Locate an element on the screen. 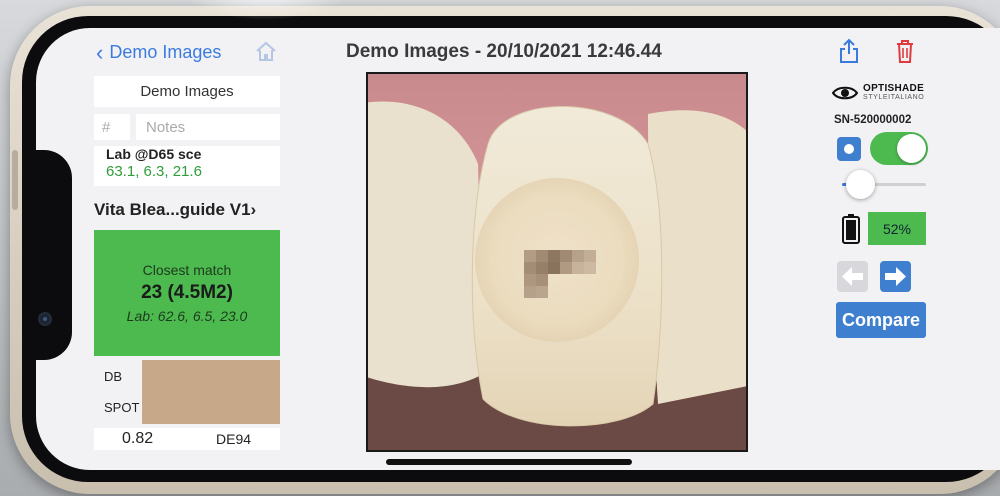 This screenshot has width=1000, height=496. arrow-left-icon is located at coordinates (852, 276).